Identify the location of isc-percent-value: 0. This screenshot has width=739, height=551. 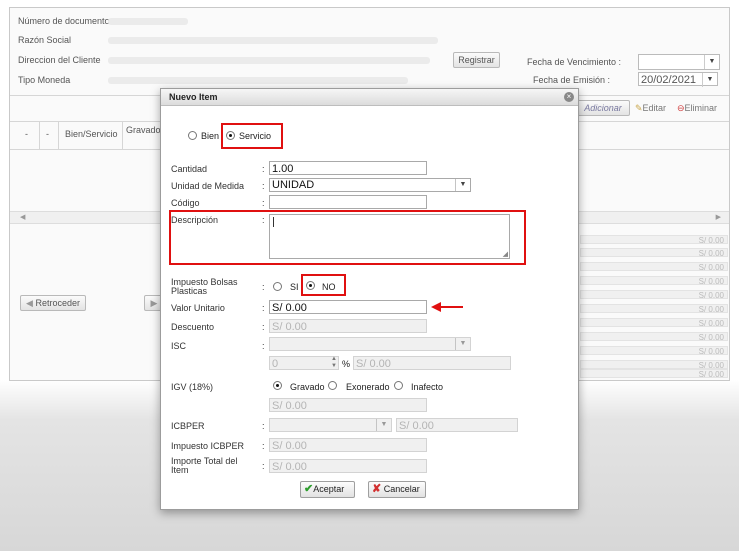
(275, 364).